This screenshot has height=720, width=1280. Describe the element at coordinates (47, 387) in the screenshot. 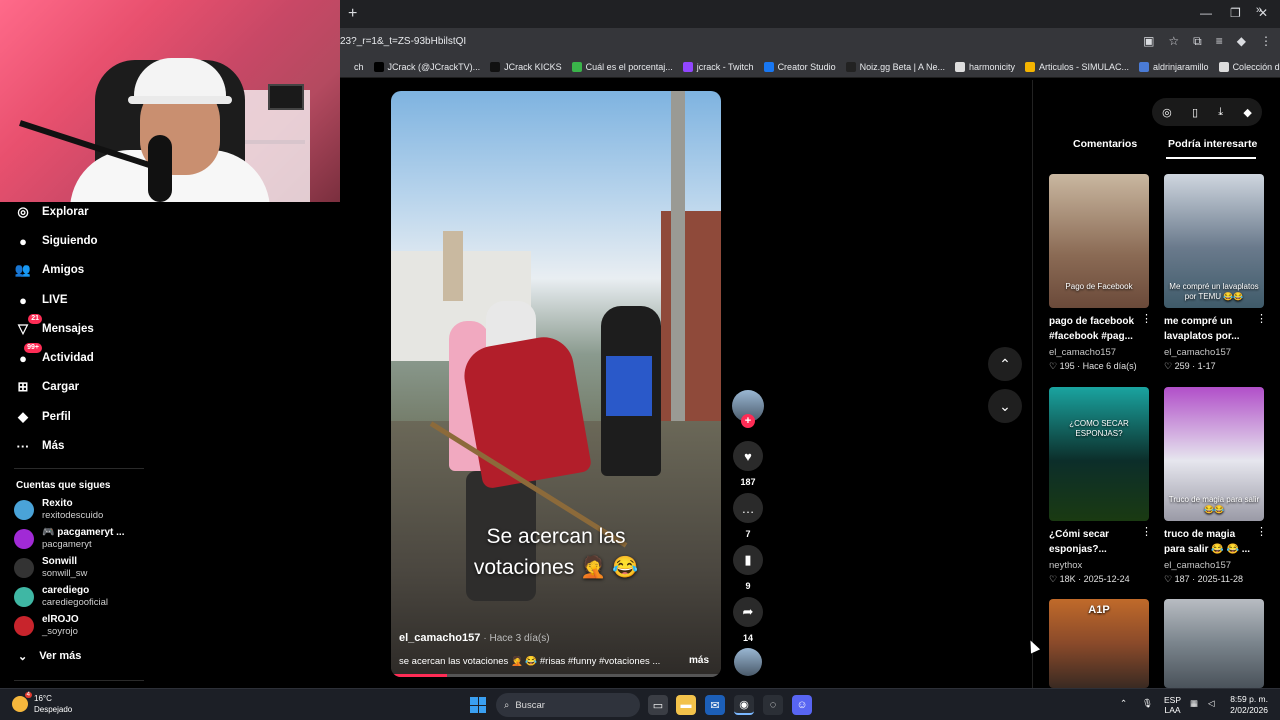

I see `sidebar-item-cargar: ⊞ Cargar` at that location.